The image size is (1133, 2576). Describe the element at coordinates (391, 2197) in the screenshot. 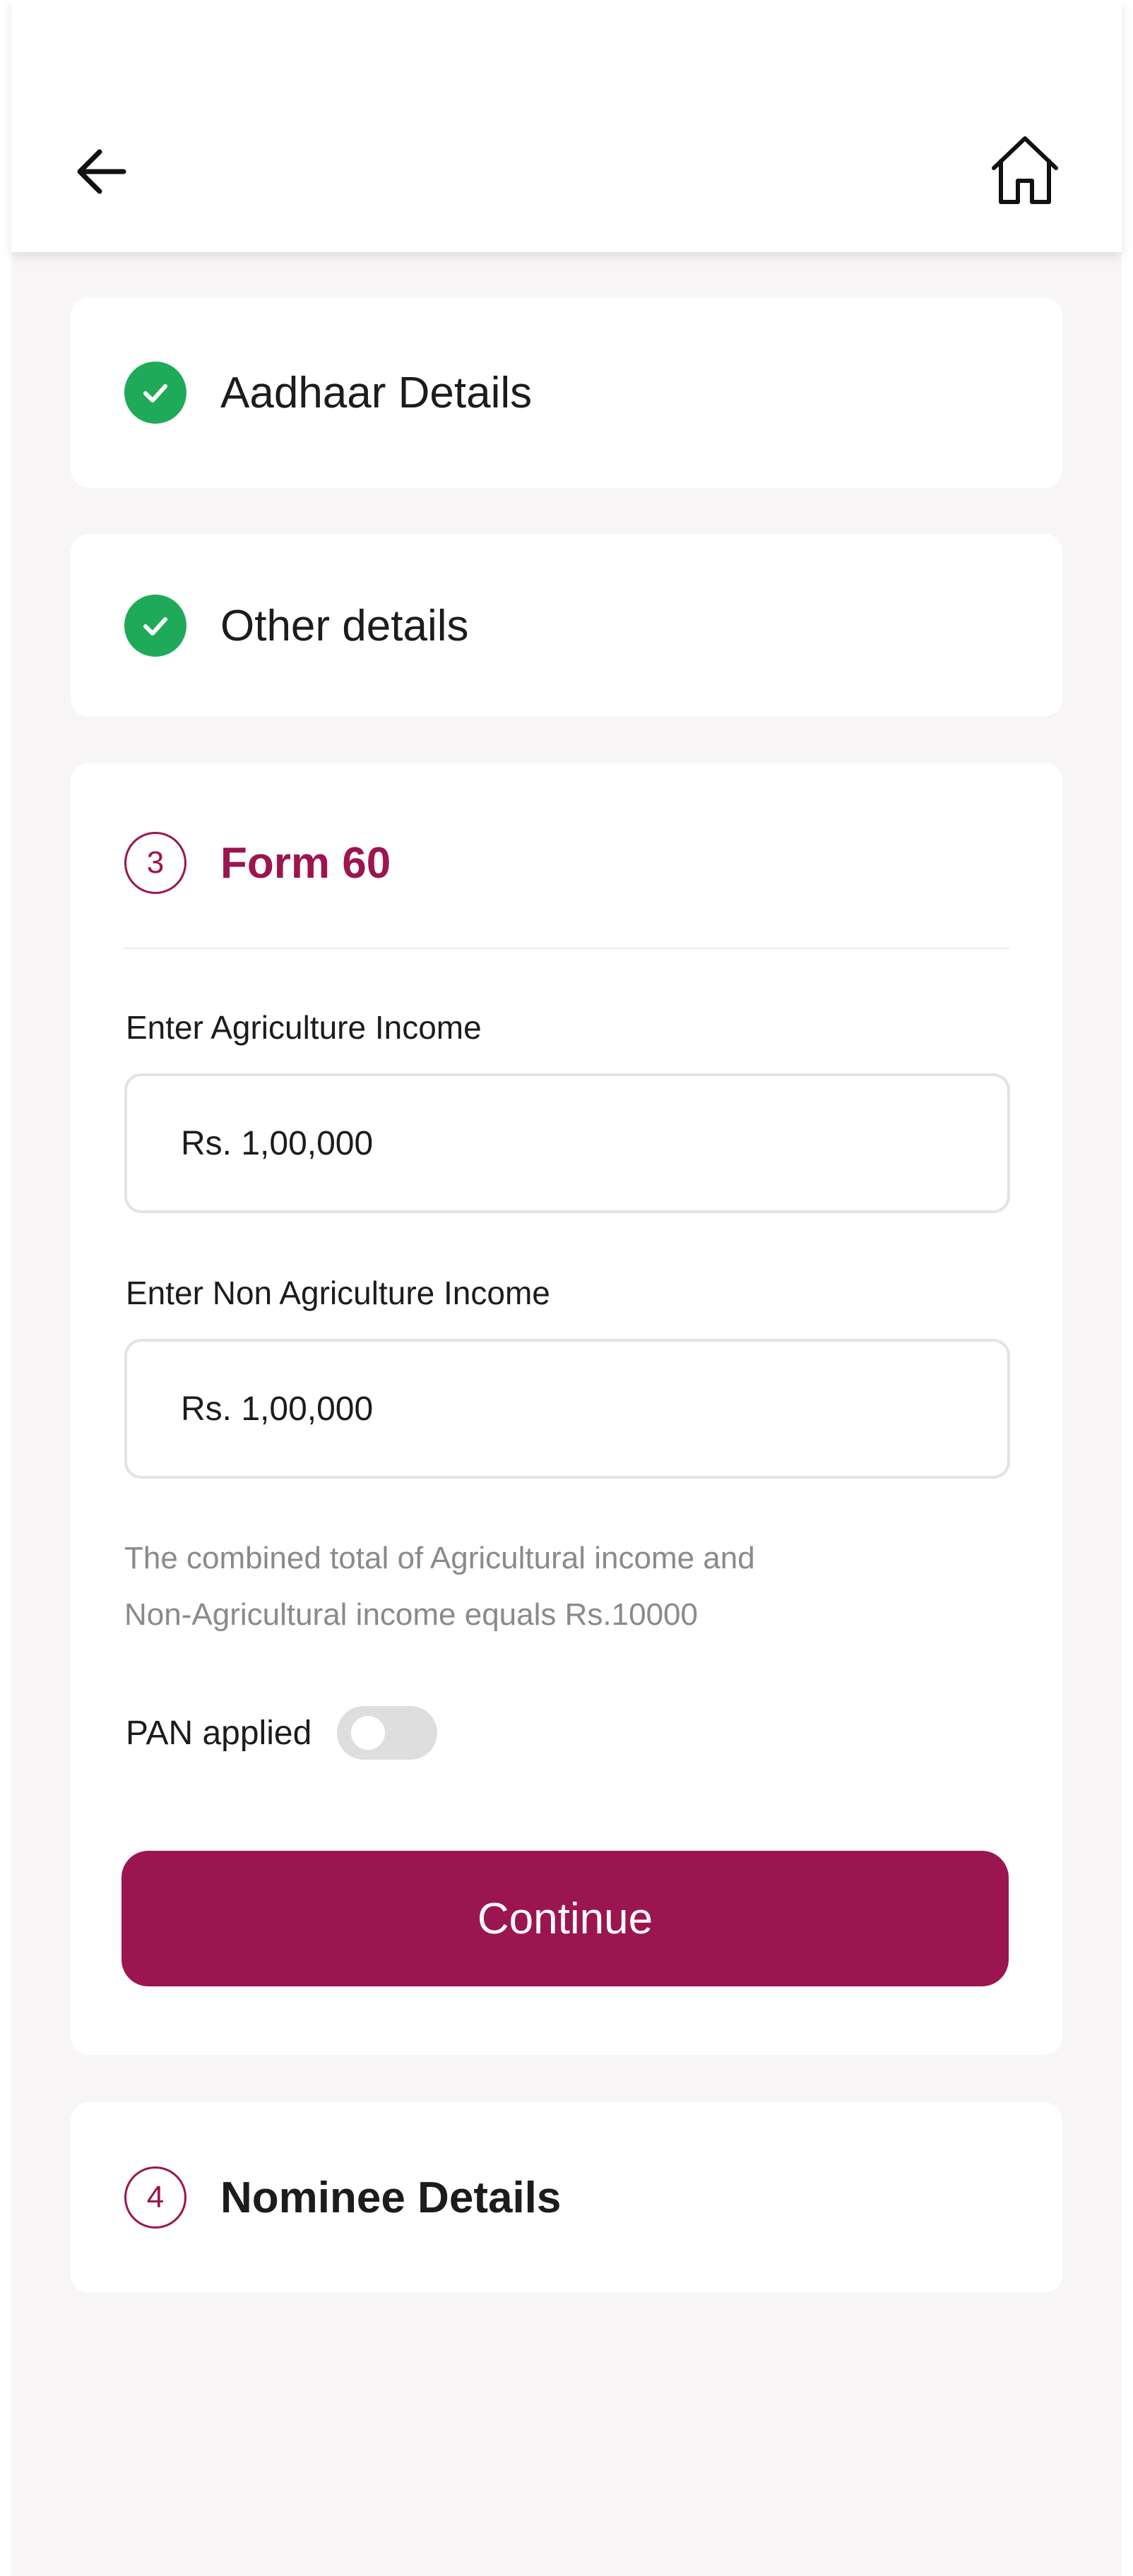

I see `step-title: Nominee Details` at that location.